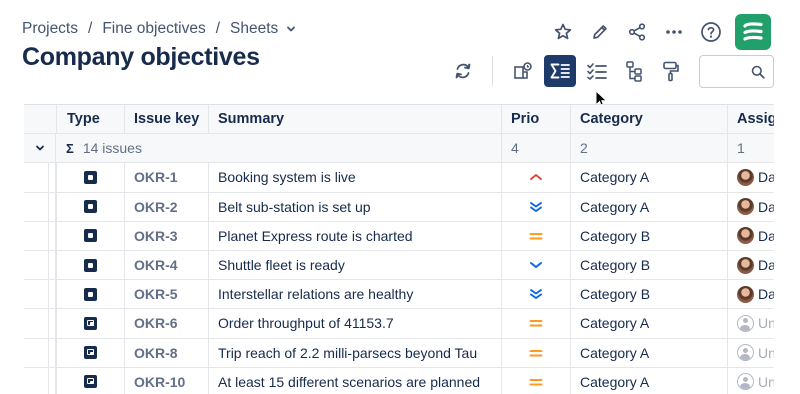 The image size is (800, 394). What do you see at coordinates (597, 71) in the screenshot?
I see `checklist-icon` at bounding box center [597, 71].